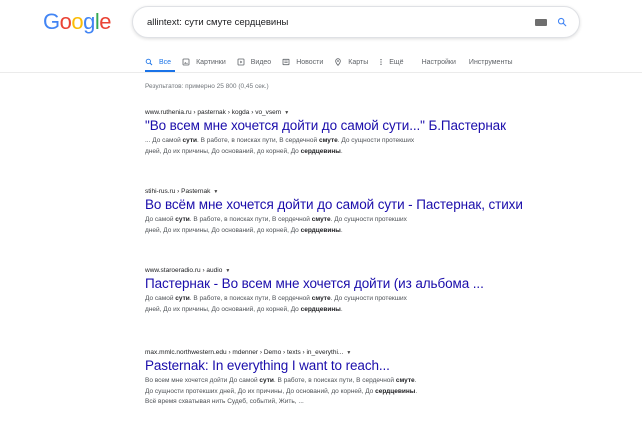  What do you see at coordinates (187, 62) in the screenshot?
I see `image-icon` at bounding box center [187, 62].